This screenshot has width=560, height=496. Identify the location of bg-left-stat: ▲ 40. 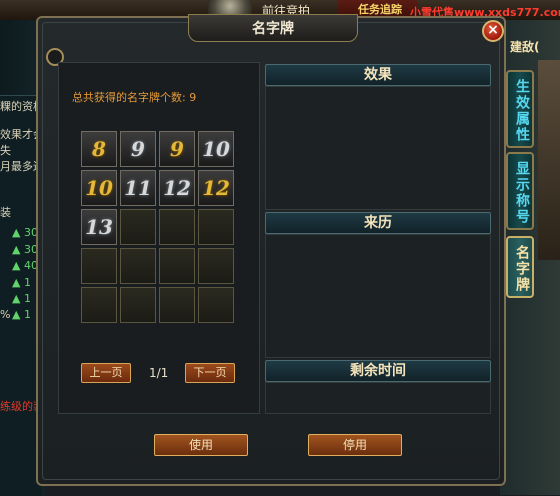
(25, 265).